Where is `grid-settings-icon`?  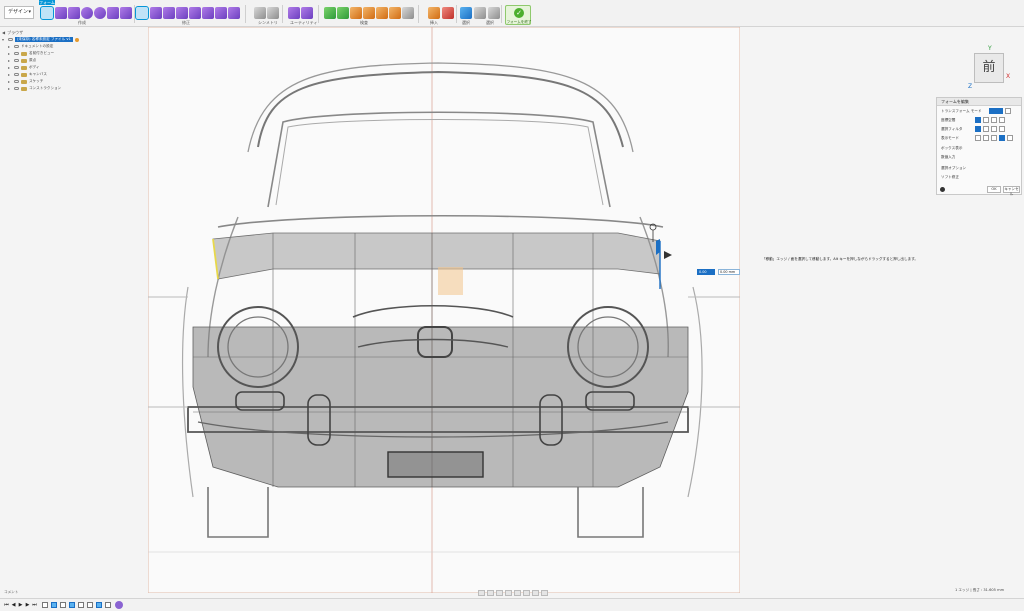 grid-settings-icon is located at coordinates (535, 593).